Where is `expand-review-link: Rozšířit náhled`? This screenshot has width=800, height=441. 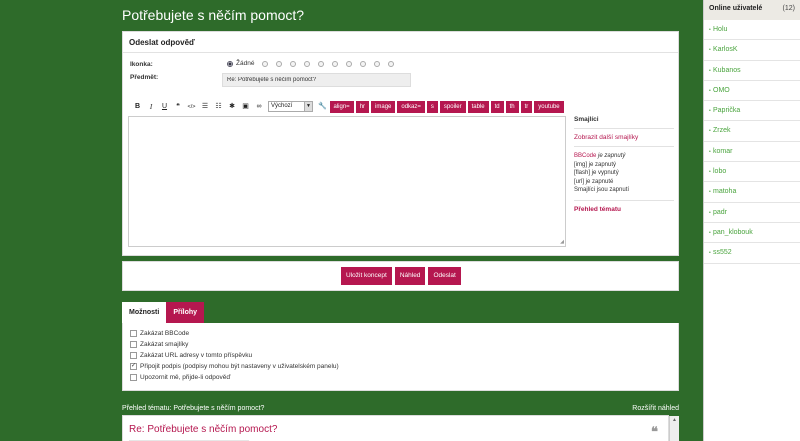
expand-review-link: Rozšířit náhled is located at coordinates (655, 408).